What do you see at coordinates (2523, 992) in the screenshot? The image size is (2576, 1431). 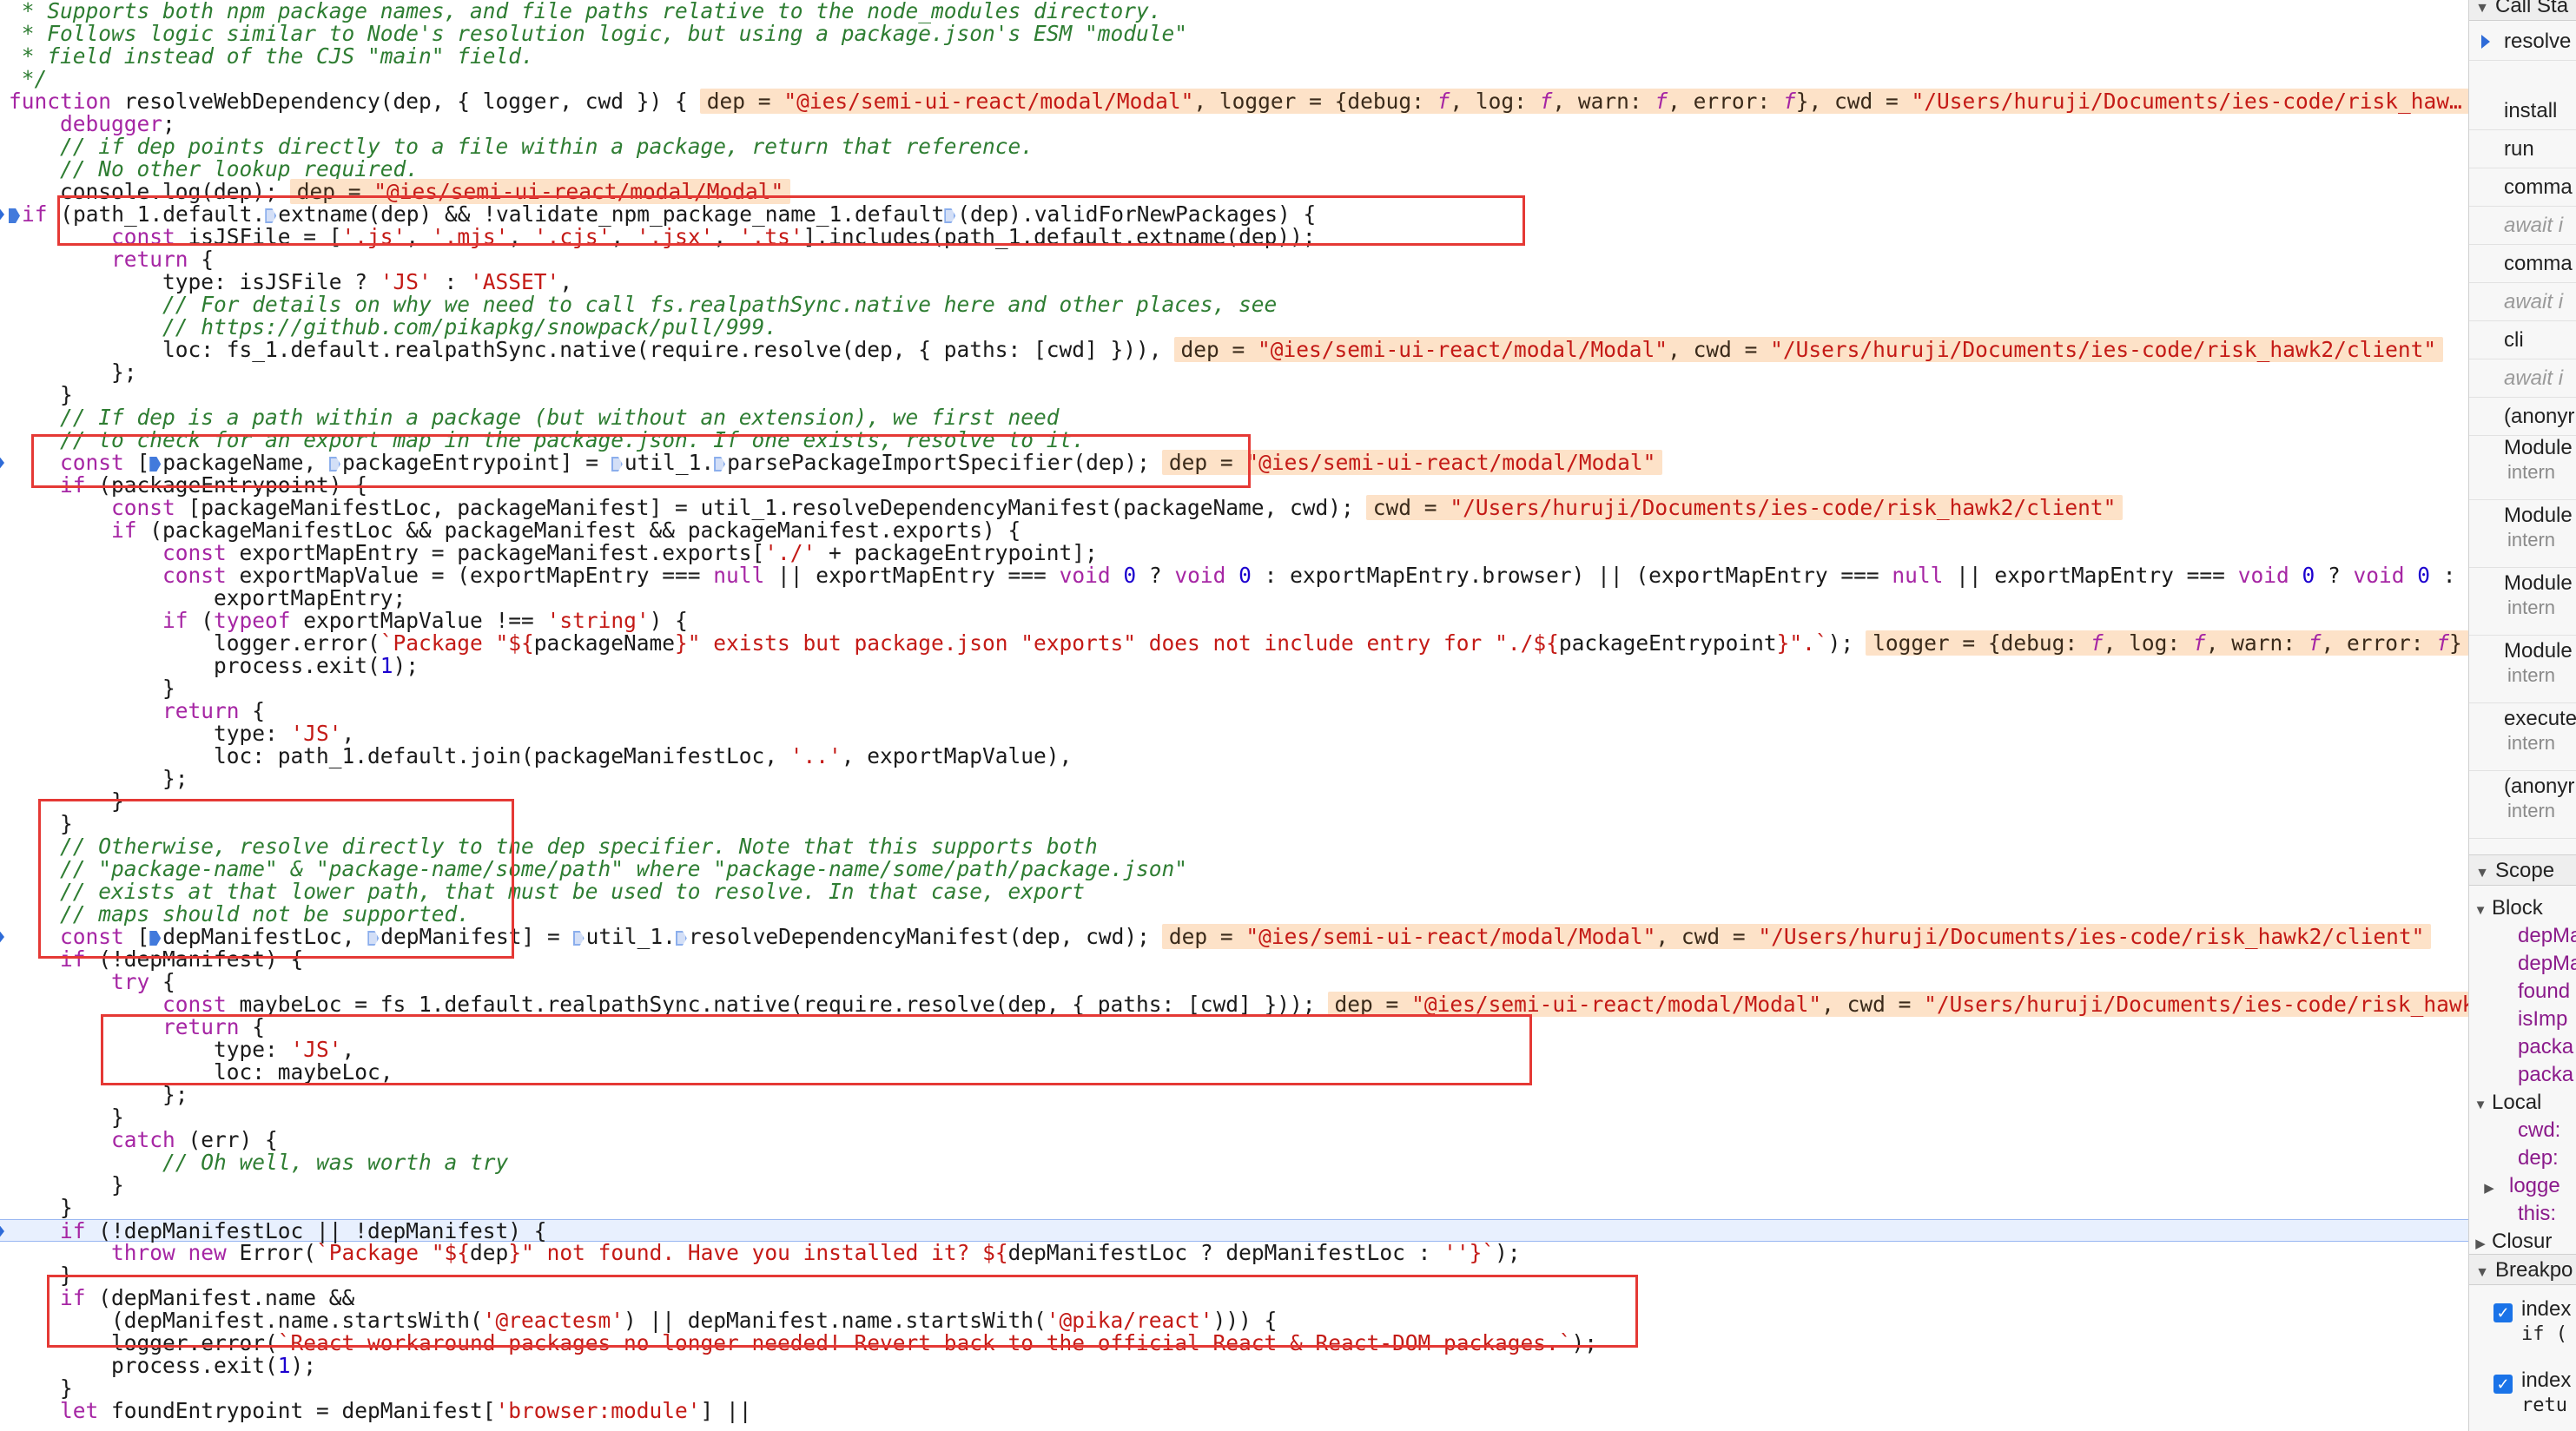 I see `scope-variable: found` at bounding box center [2523, 992].